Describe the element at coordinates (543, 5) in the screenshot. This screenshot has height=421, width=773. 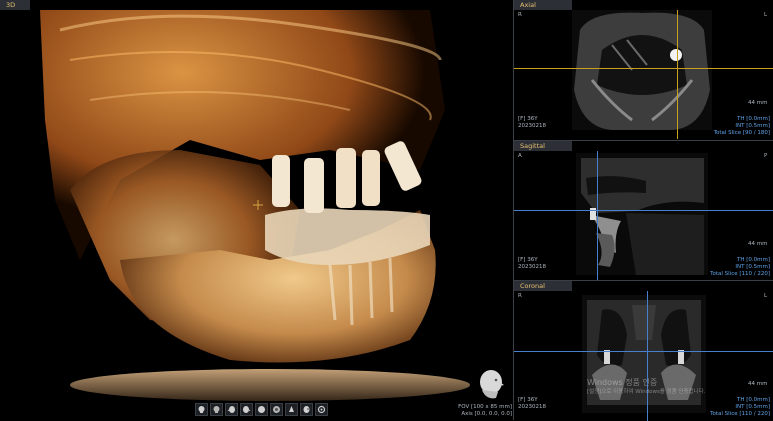
I see `pane-title-axial: Axial` at that location.